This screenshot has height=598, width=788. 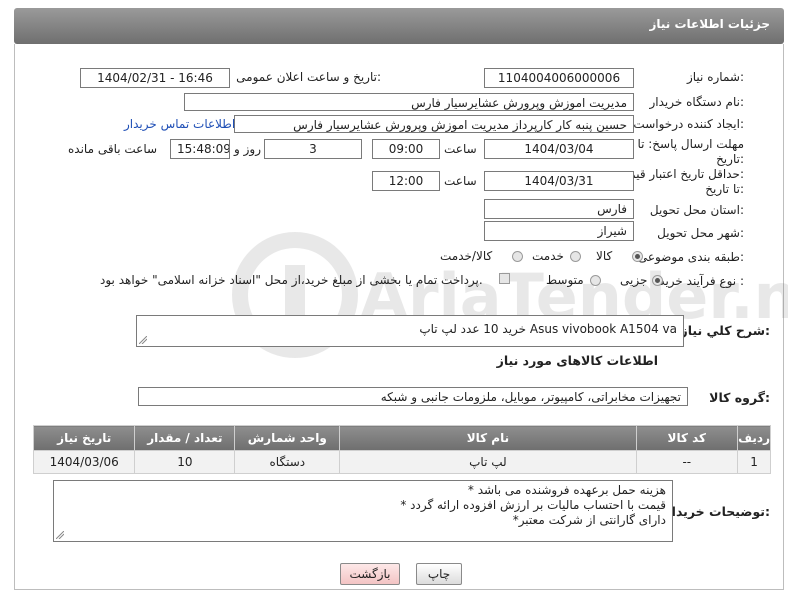 What do you see at coordinates (657, 280) in the screenshot?
I see `process-radio-minor` at bounding box center [657, 280].